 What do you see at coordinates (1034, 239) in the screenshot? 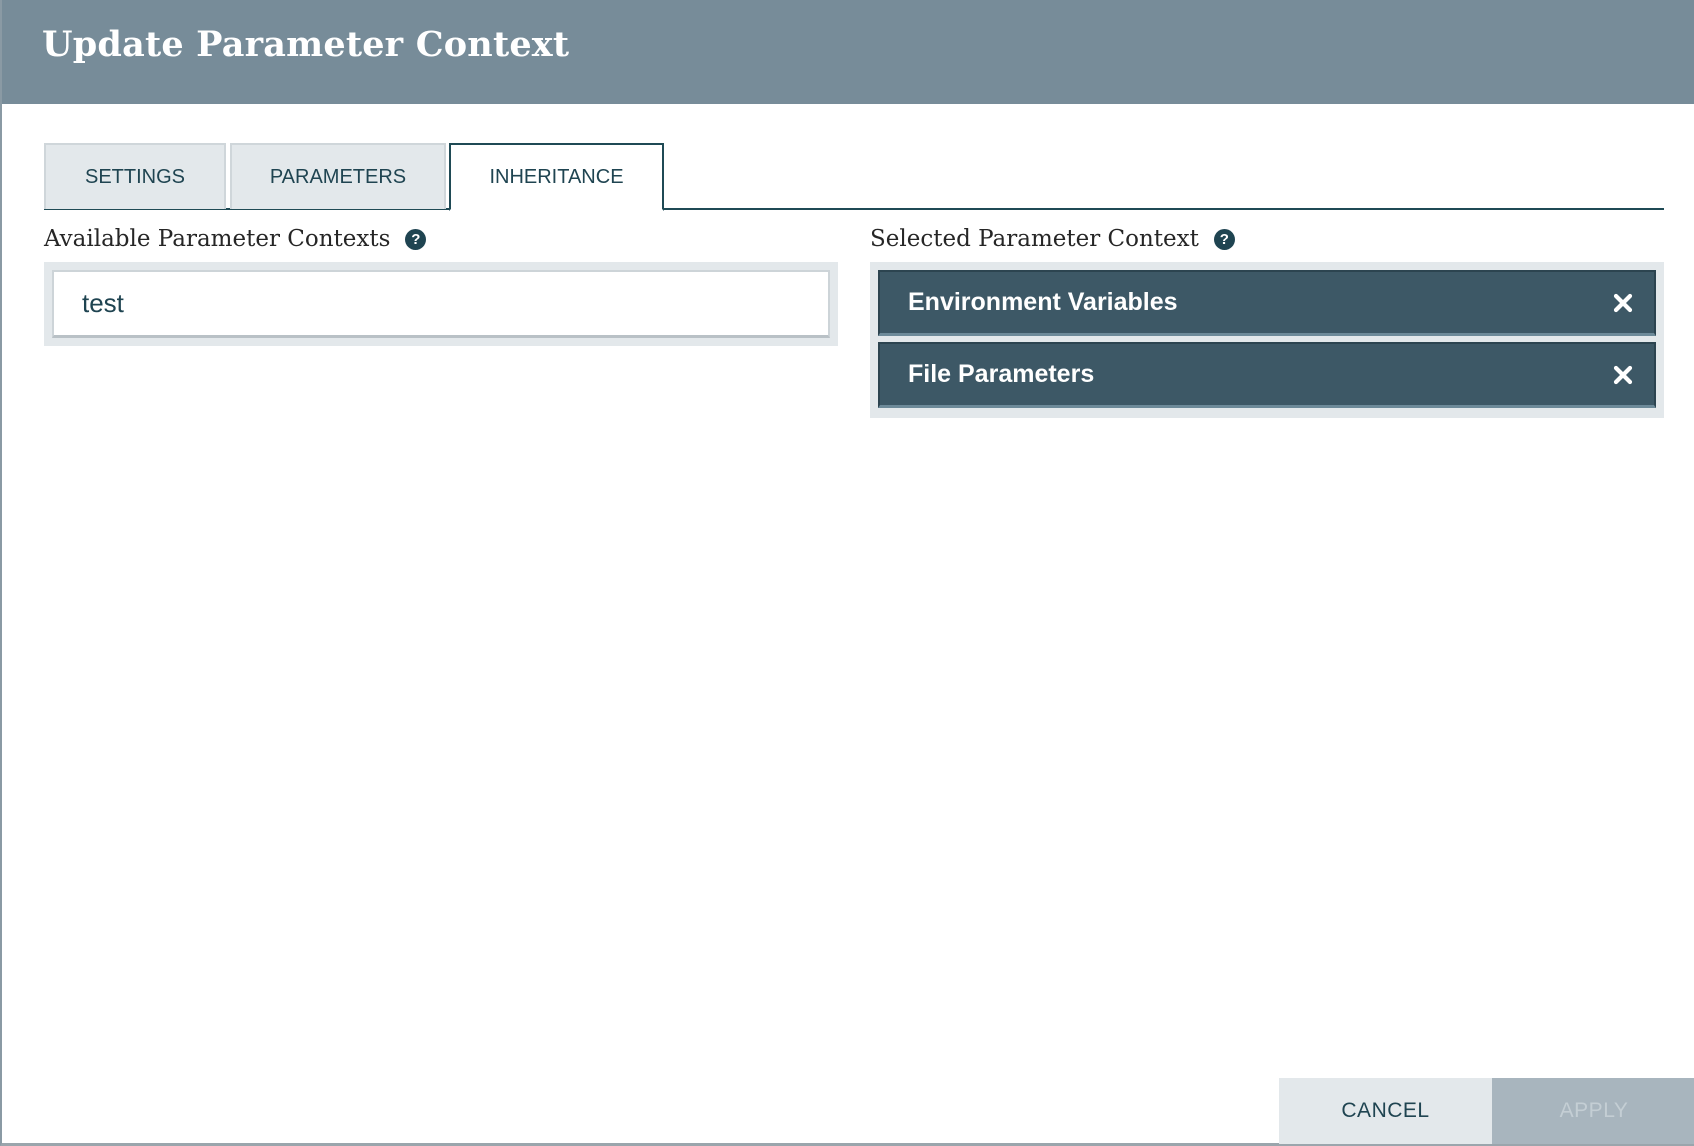
I see `selected-context-label-text: Selected Parameter Context` at bounding box center [1034, 239].